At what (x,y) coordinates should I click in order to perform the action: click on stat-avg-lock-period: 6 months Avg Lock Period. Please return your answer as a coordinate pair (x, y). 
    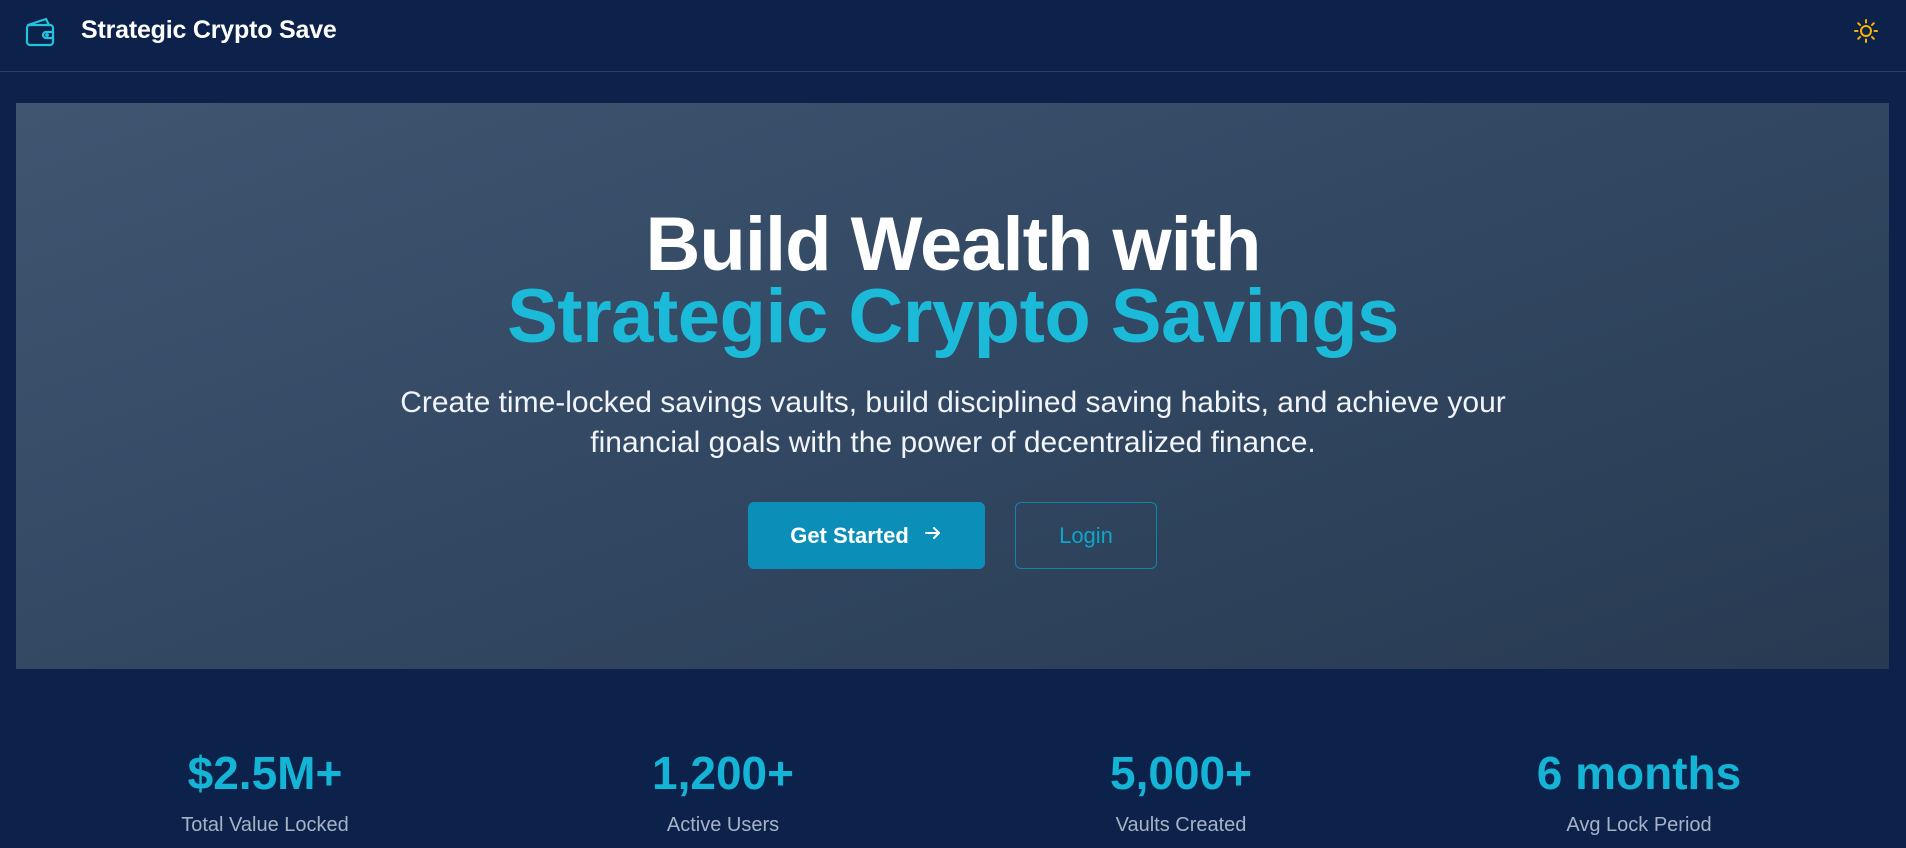
    Looking at the image, I should click on (1639, 791).